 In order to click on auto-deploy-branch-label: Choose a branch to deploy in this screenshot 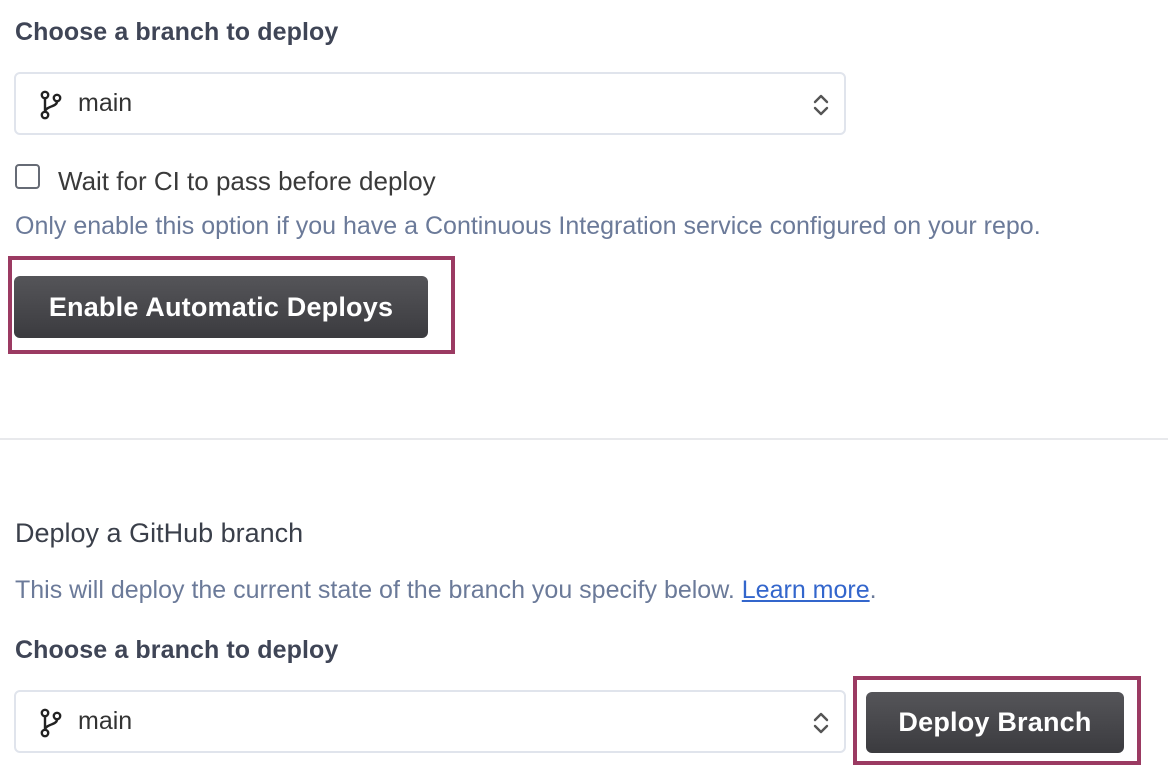, I will do `click(177, 32)`.